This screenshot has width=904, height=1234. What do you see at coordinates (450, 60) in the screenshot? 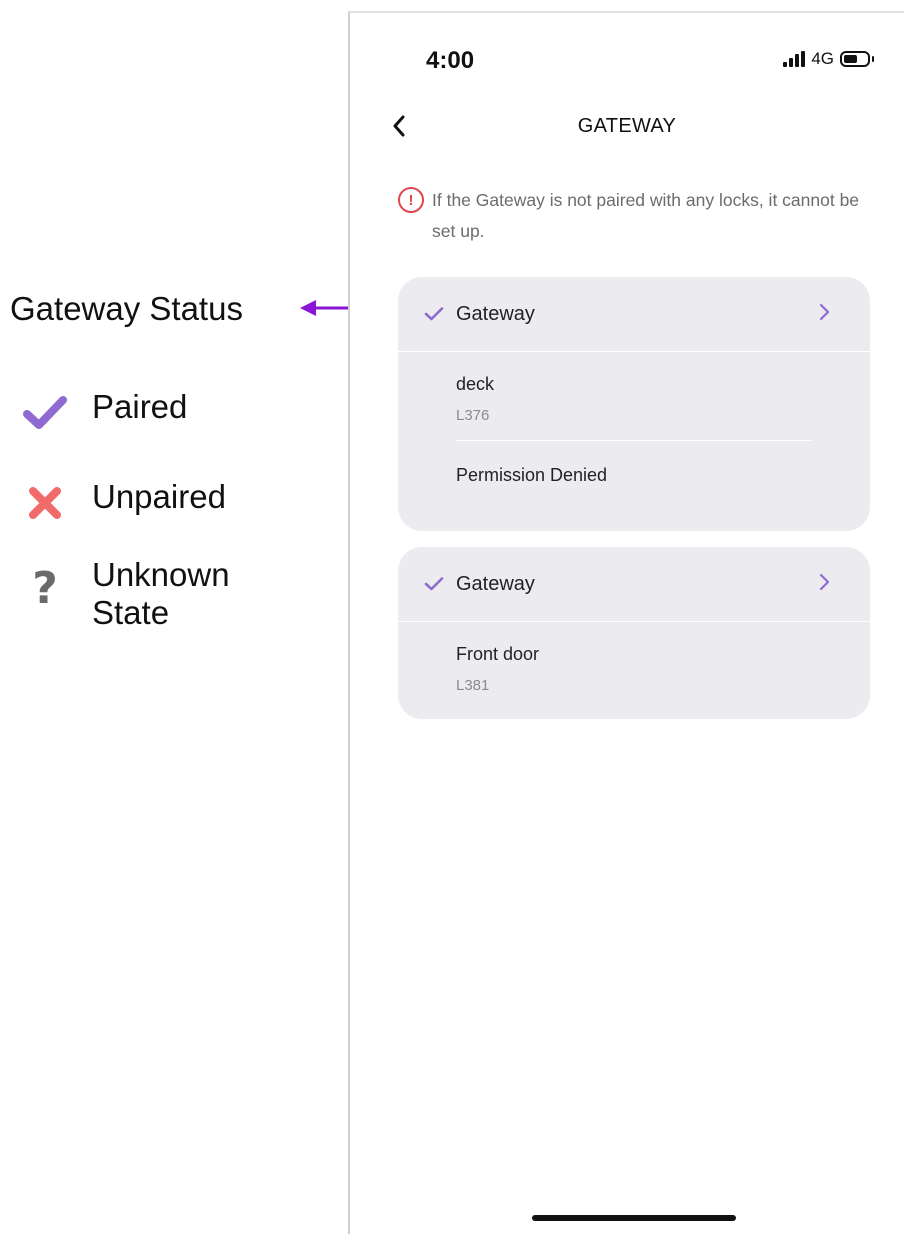
I see `status-time: 4:00` at bounding box center [450, 60].